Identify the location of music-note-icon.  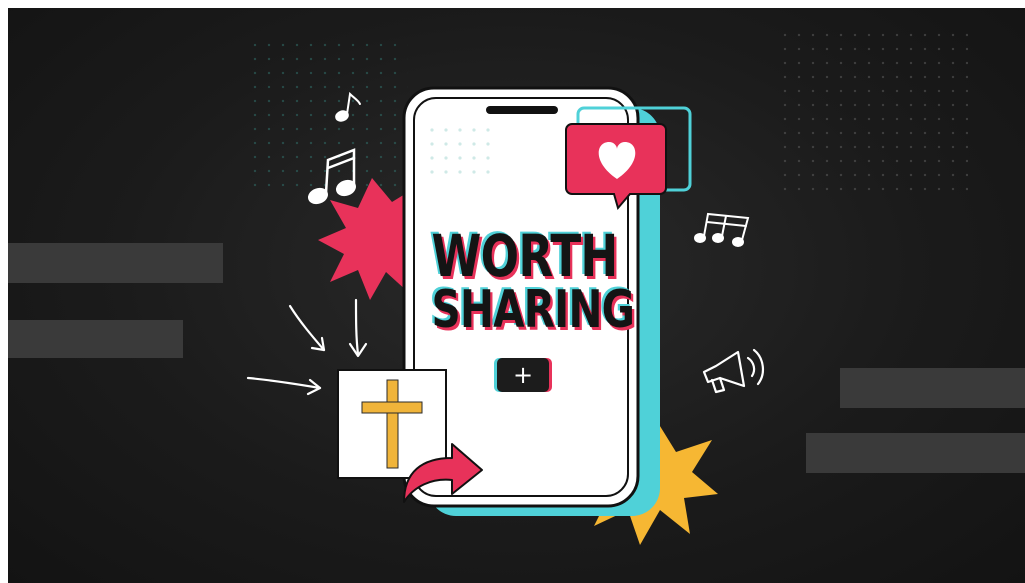
(348, 106).